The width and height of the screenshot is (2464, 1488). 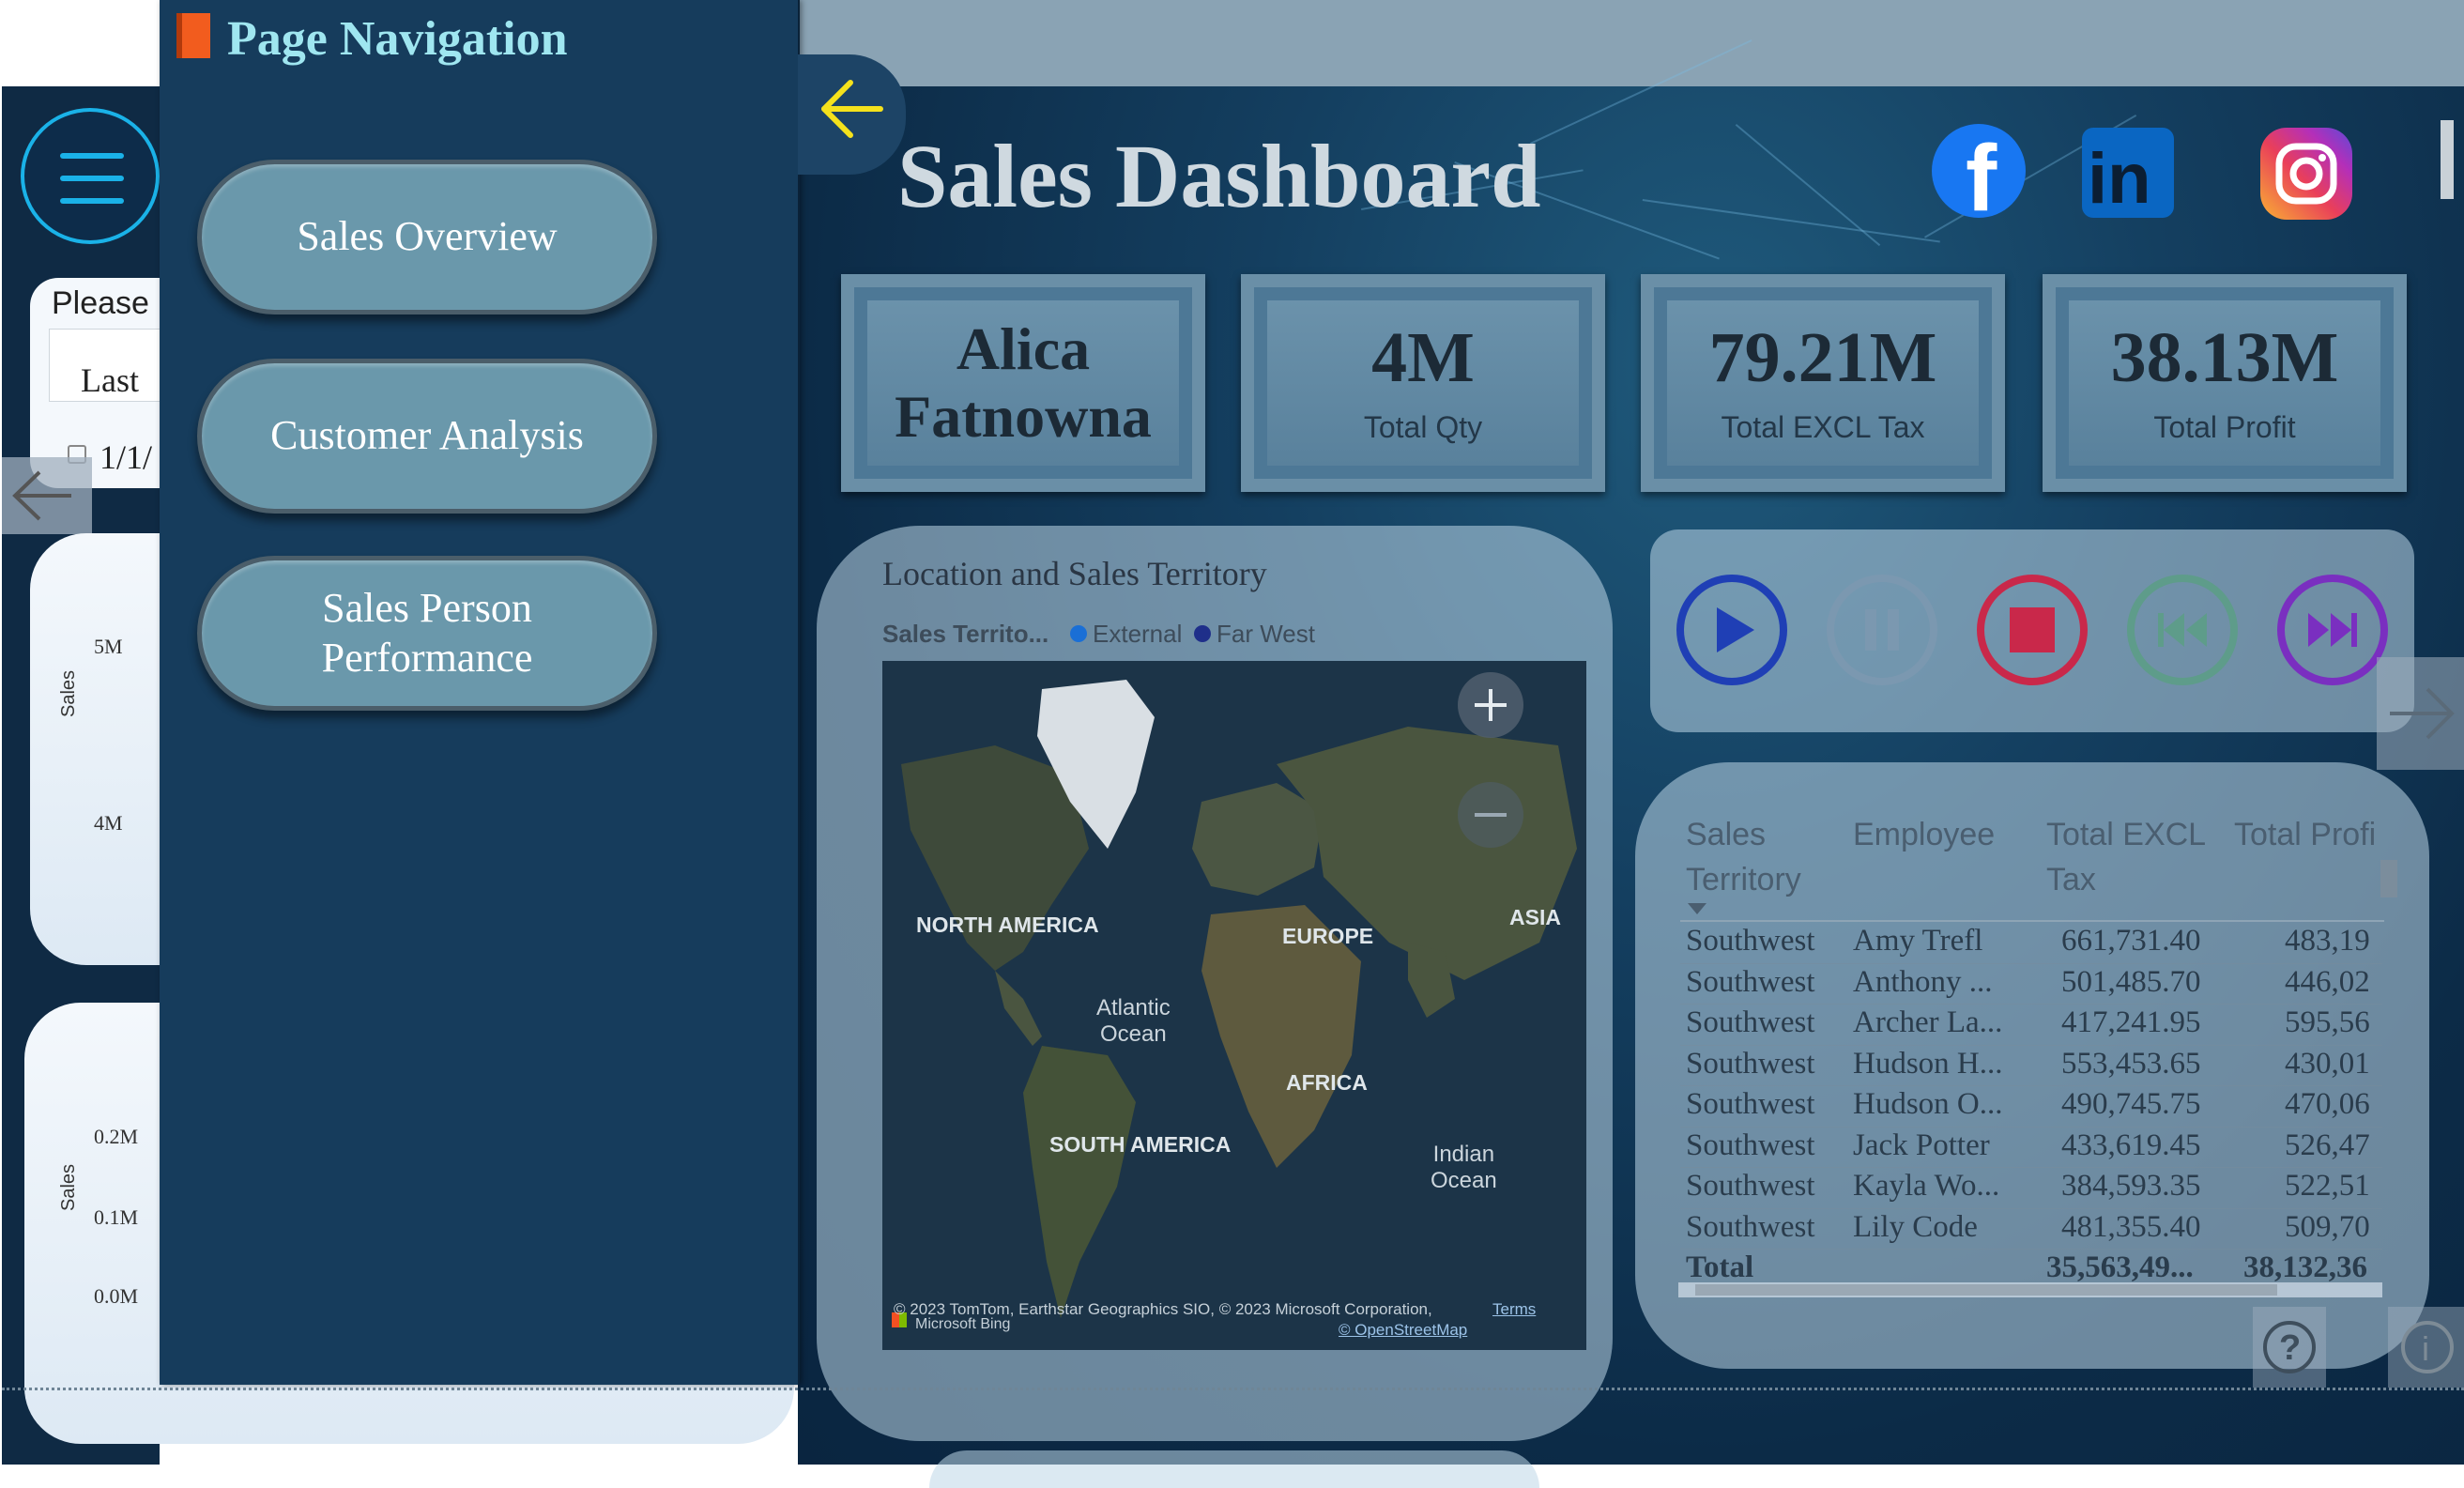 I want to click on cell-total-excl-tax: 501,485.70, so click(x=2131, y=981).